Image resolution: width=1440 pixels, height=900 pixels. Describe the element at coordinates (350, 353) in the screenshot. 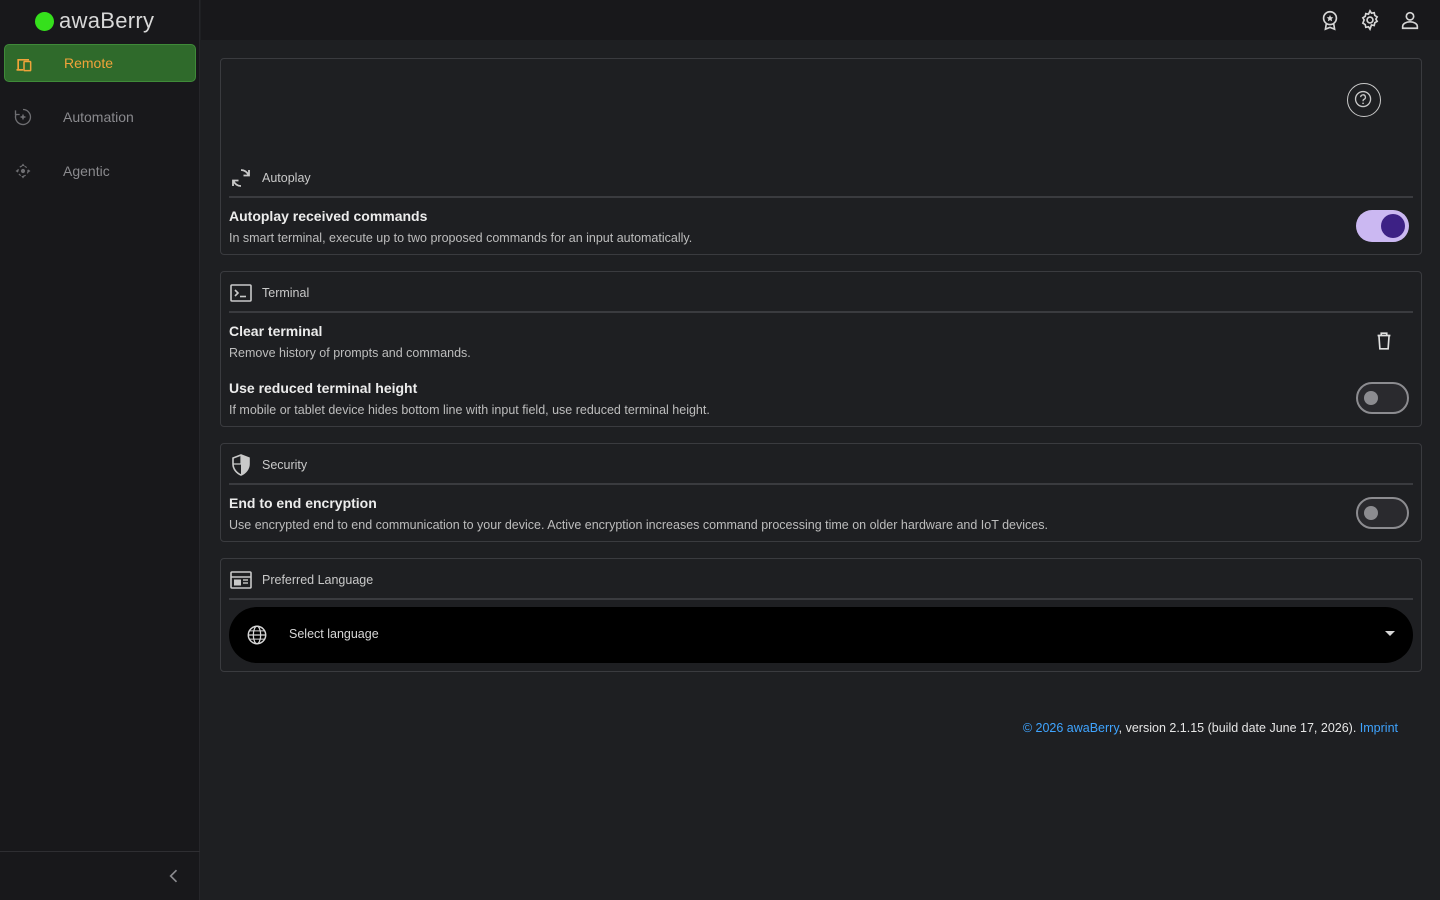

I see `setting-description: Remove history of prompts and commands.` at that location.